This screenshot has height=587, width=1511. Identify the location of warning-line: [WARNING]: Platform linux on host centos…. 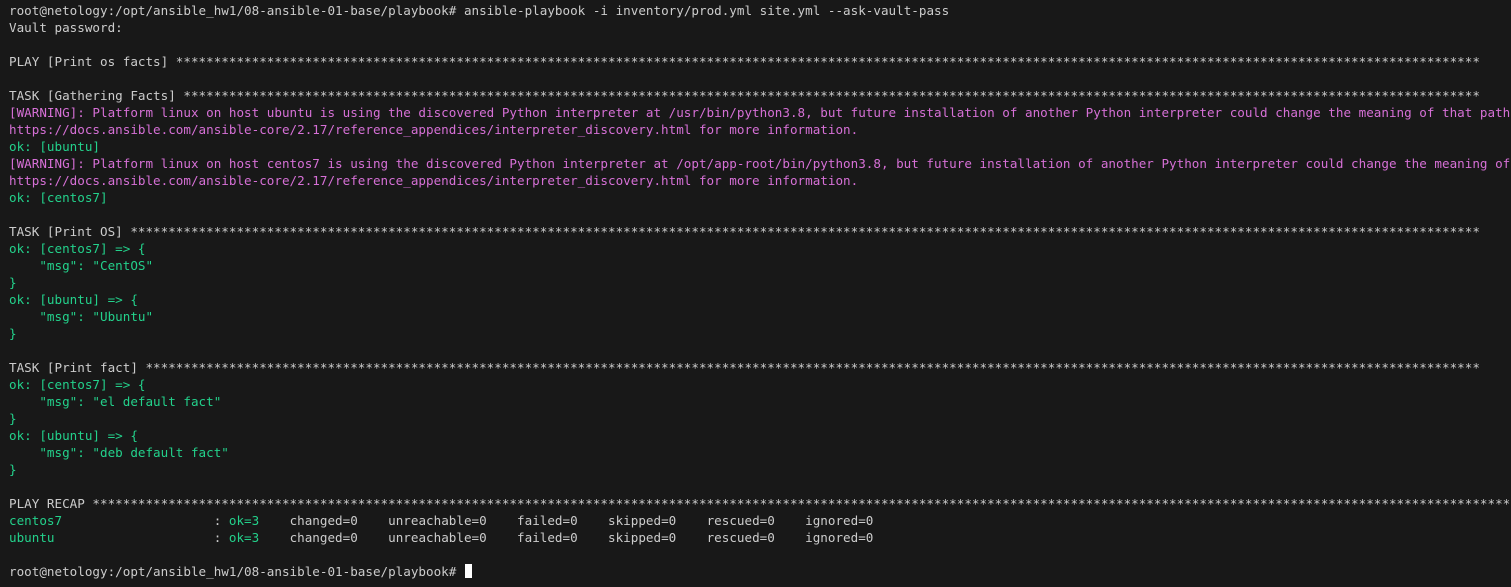
(760, 163).